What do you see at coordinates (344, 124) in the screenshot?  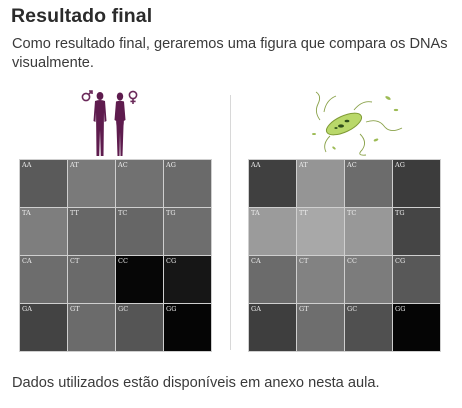 I see `bacterium-body` at bounding box center [344, 124].